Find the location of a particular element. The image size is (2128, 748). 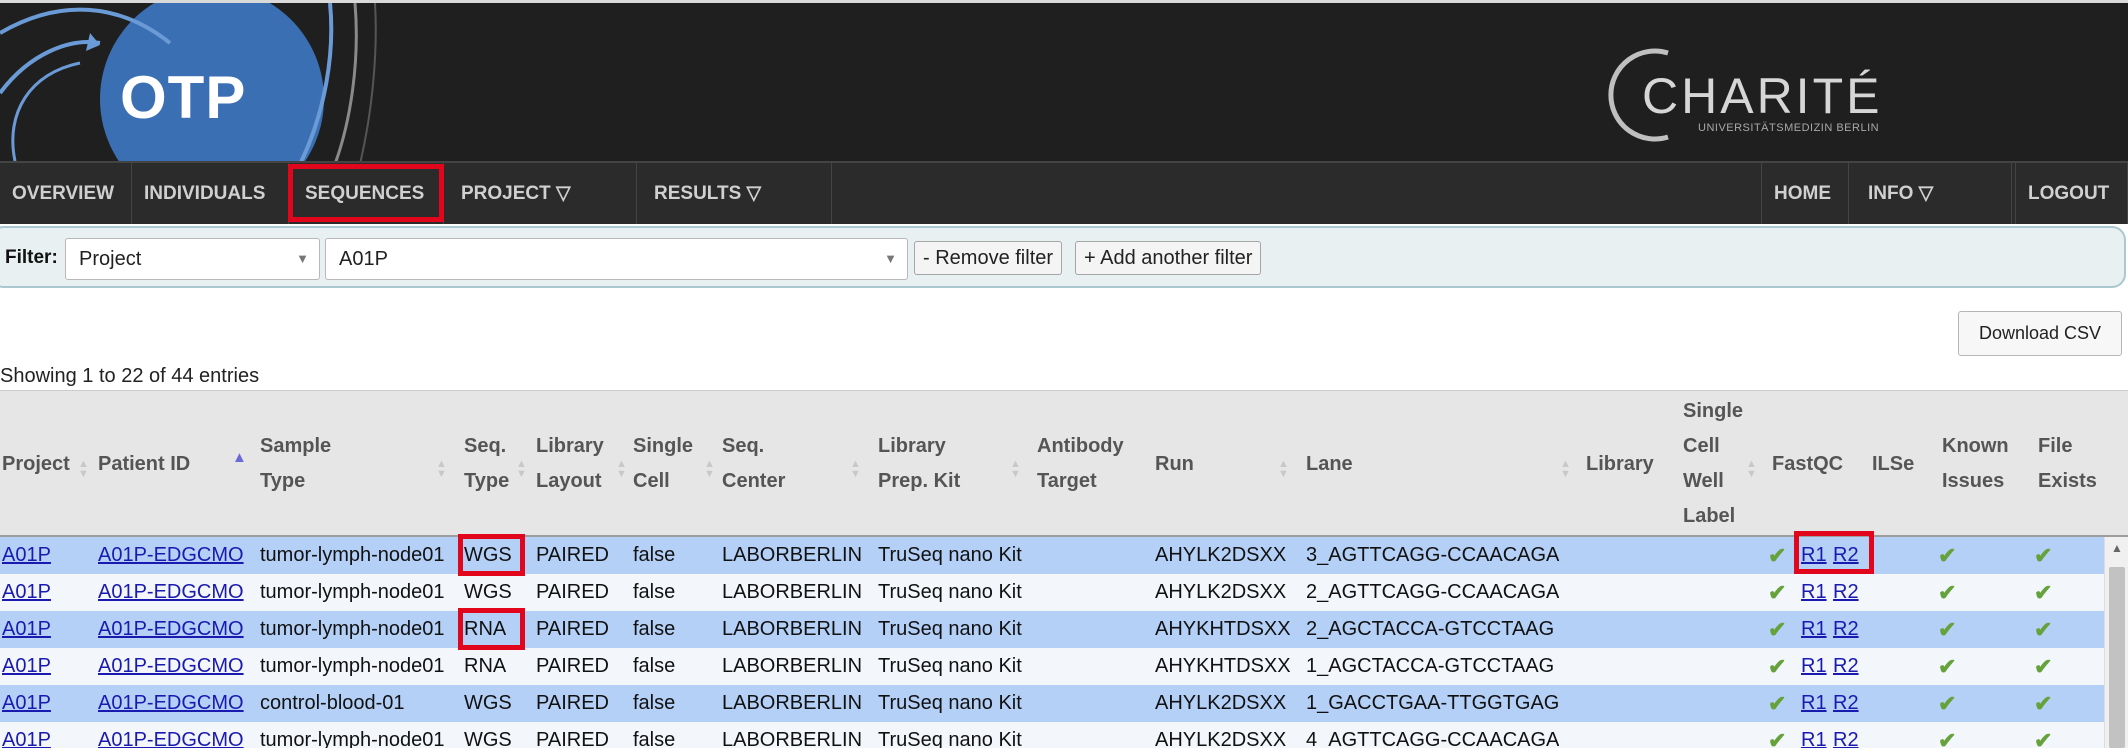

col-patient-id: Patient ID is located at coordinates (144, 464).